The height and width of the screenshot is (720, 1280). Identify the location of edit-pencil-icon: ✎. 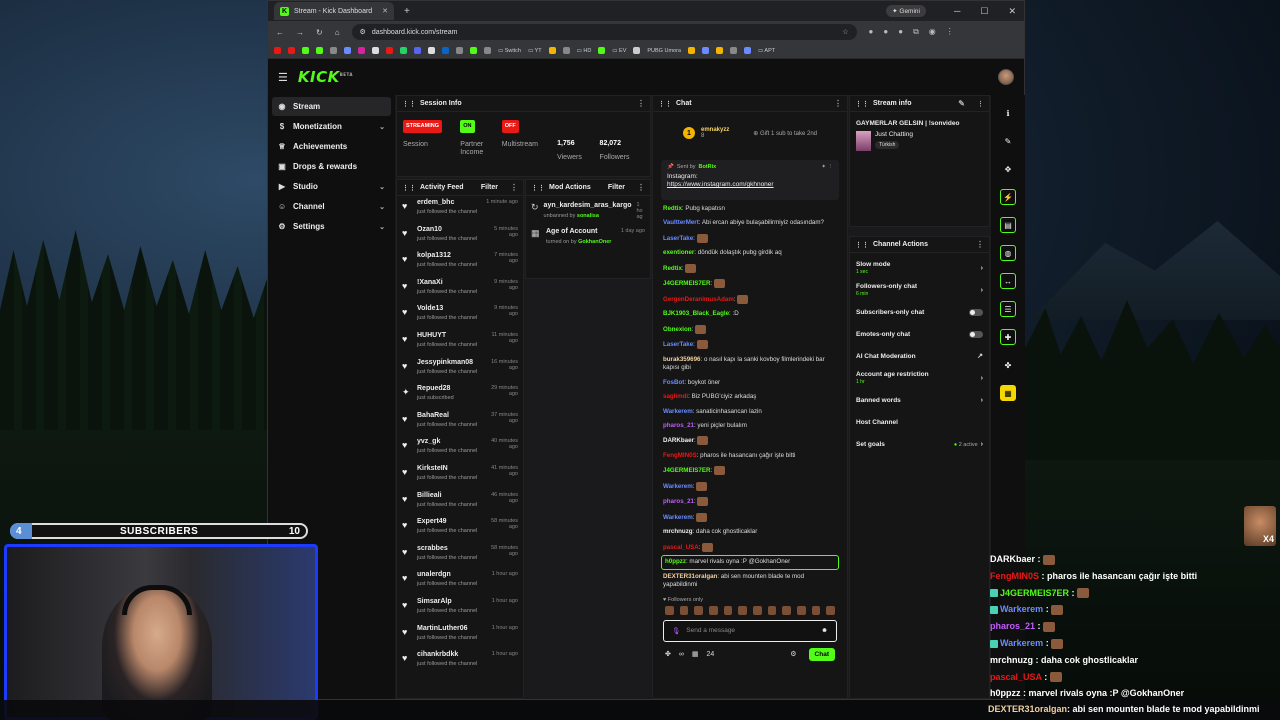
(961, 103).